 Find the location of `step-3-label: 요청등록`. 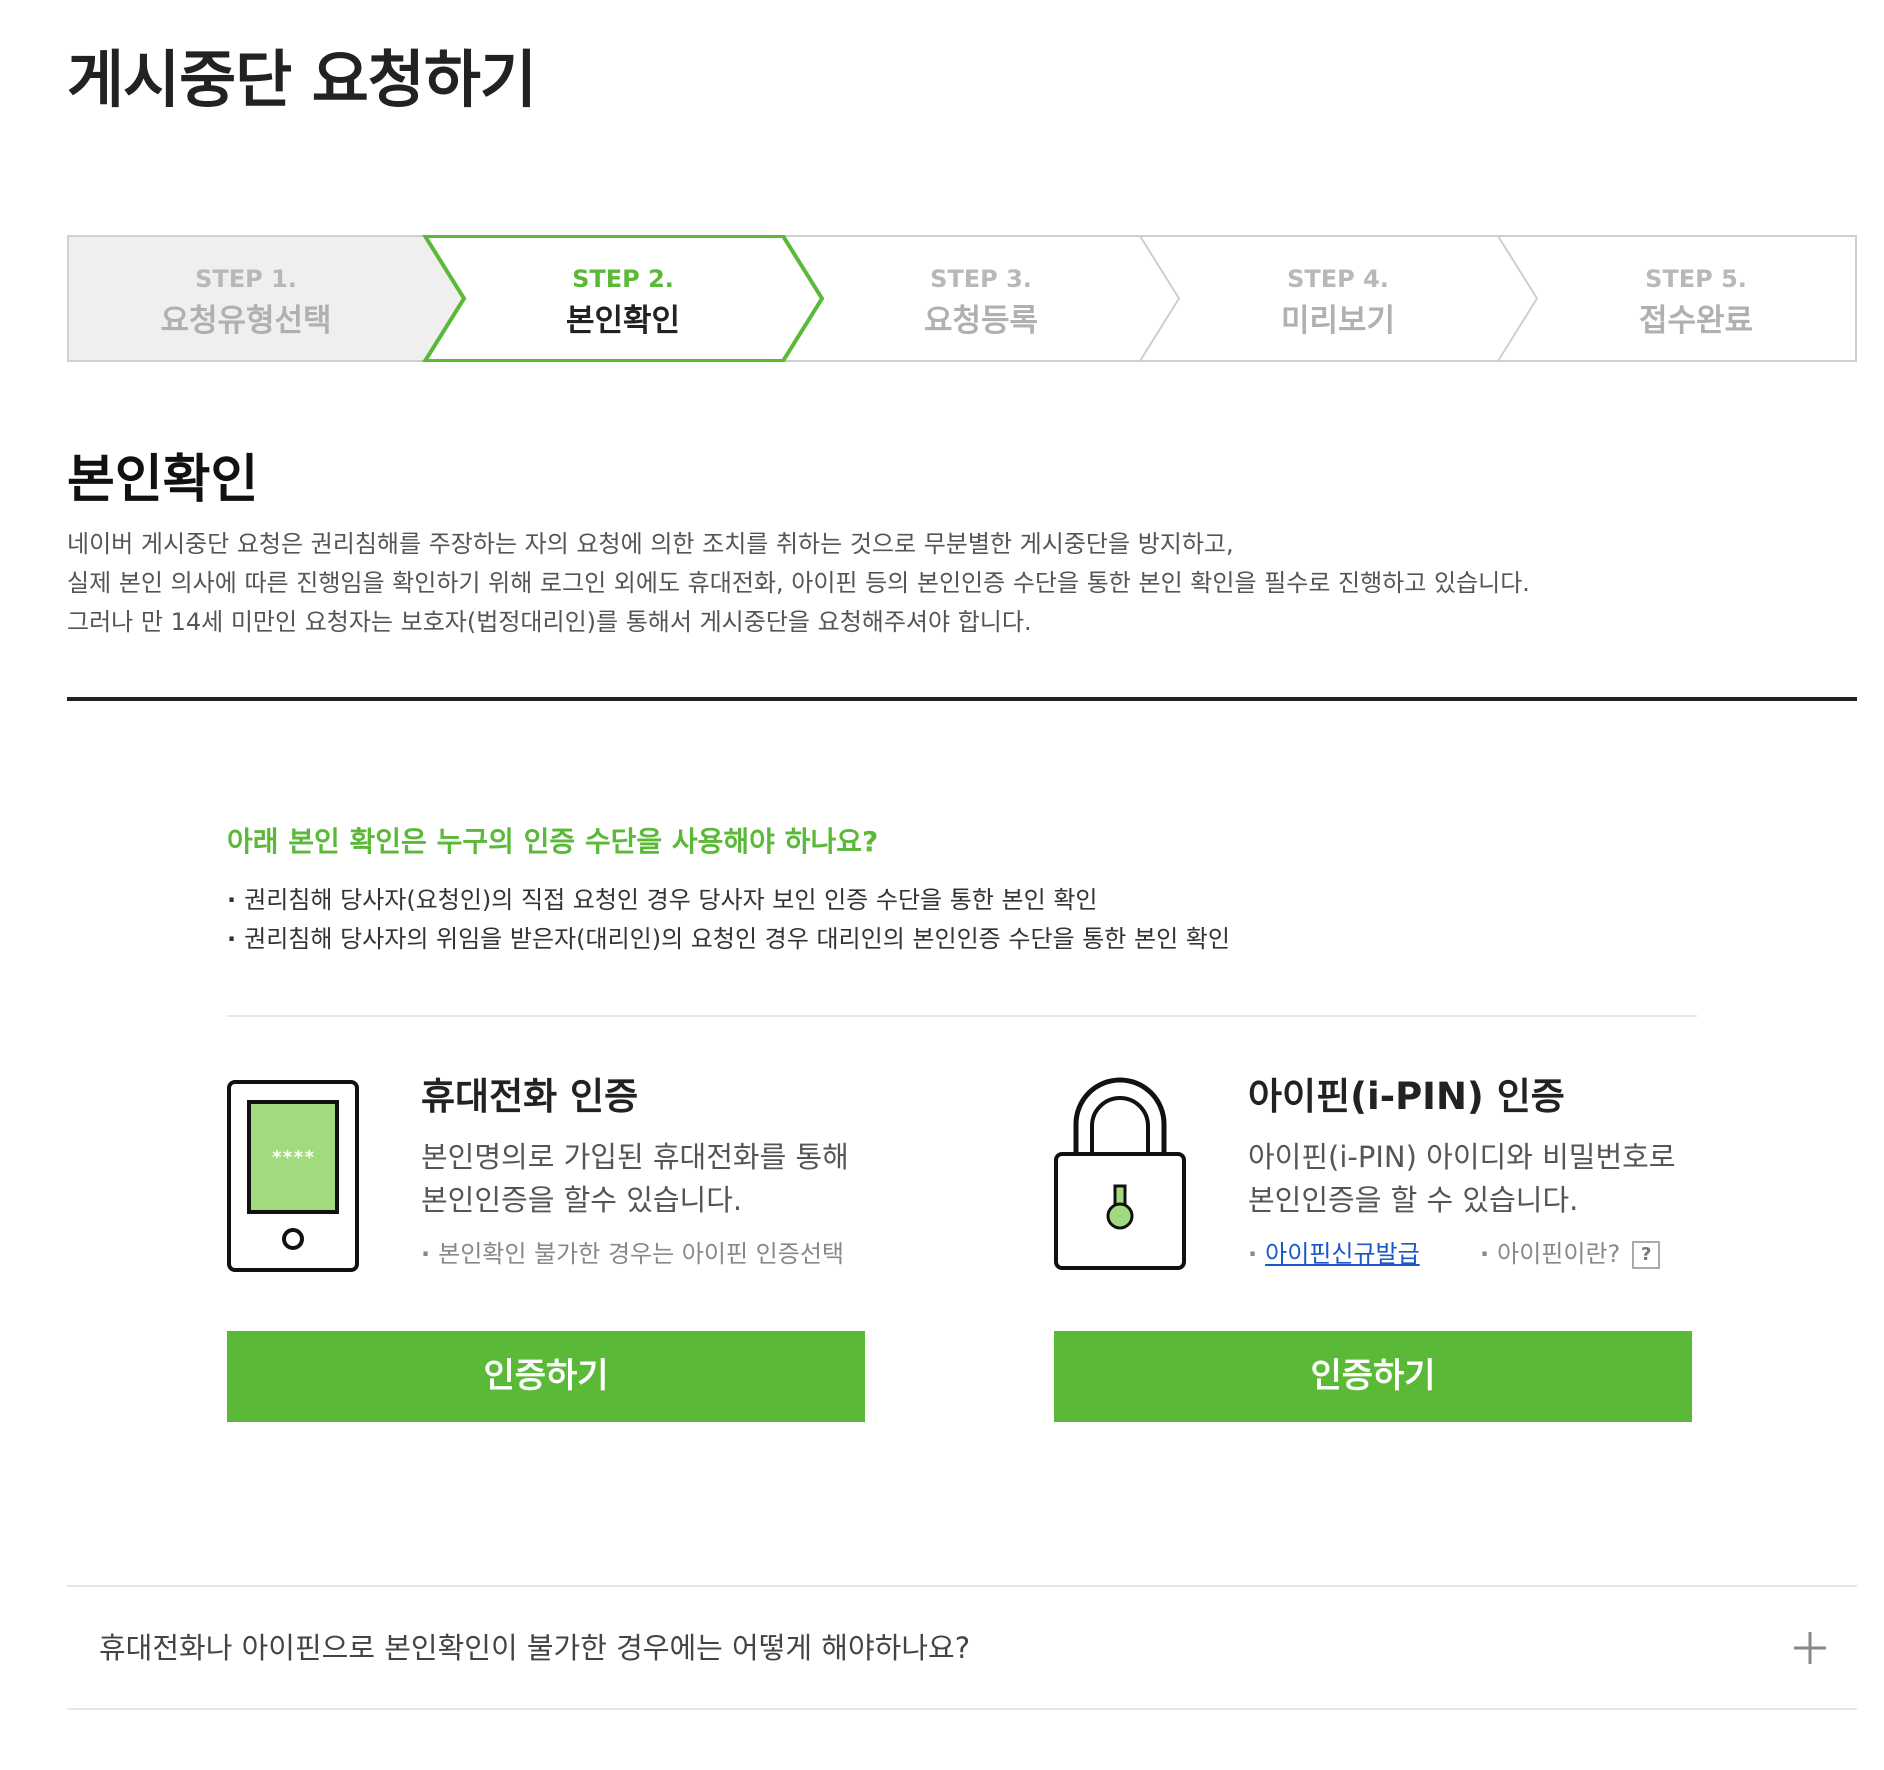

step-3-label: 요청등록 is located at coordinates (981, 321).